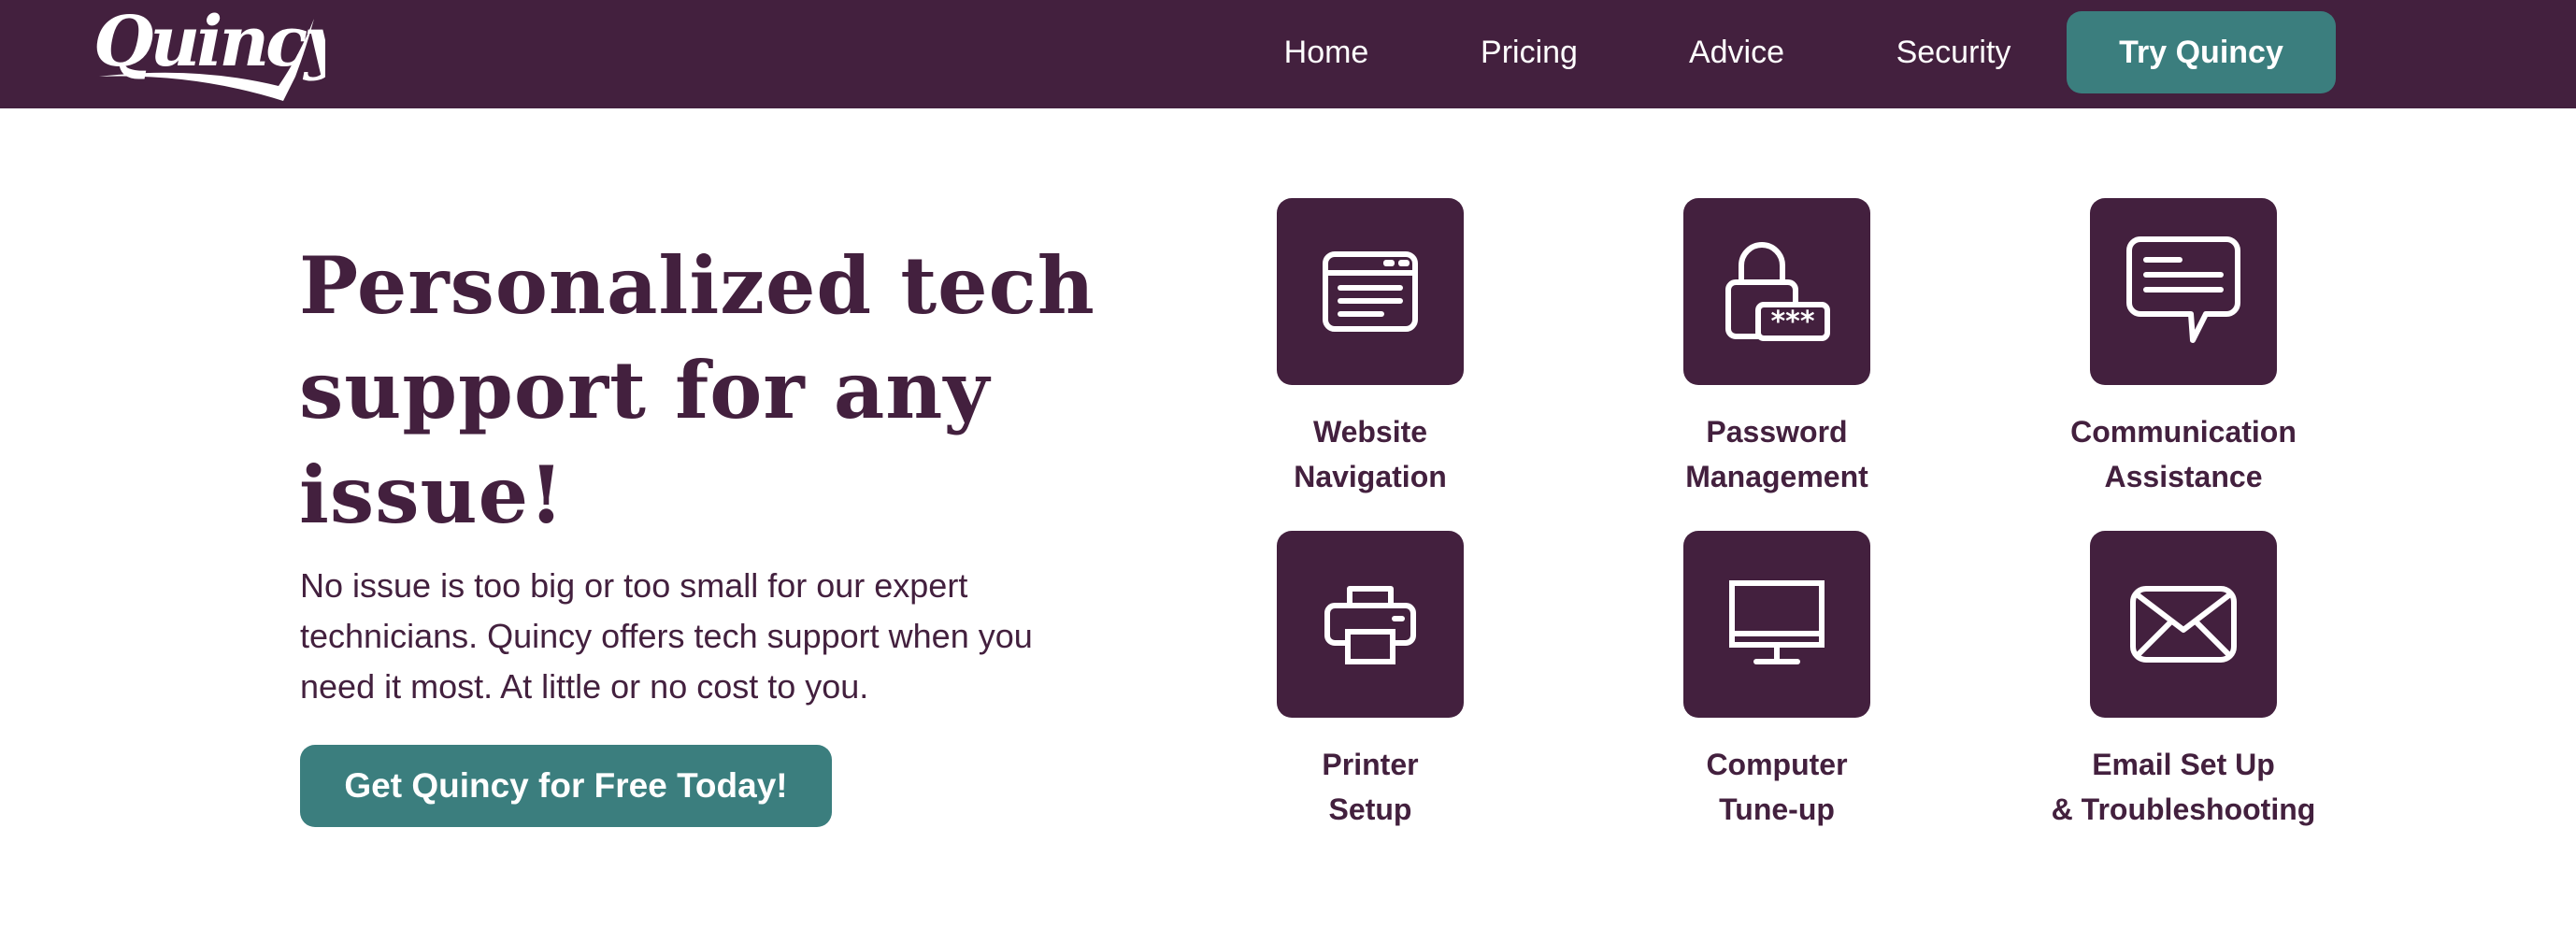 Image resolution: width=2576 pixels, height=942 pixels. I want to click on service-label: Communication Assistance, so click(2183, 454).